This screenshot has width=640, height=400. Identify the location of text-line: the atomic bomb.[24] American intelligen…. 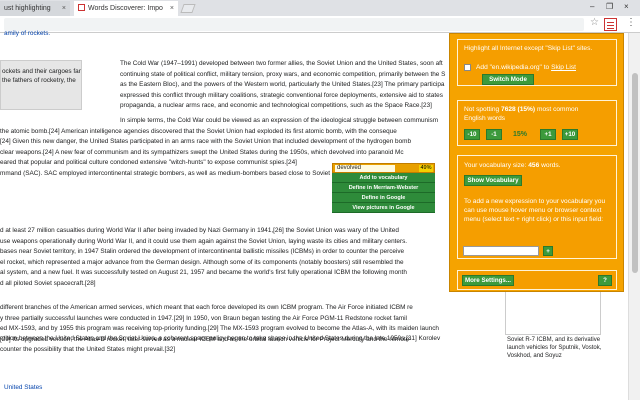
(198, 131).